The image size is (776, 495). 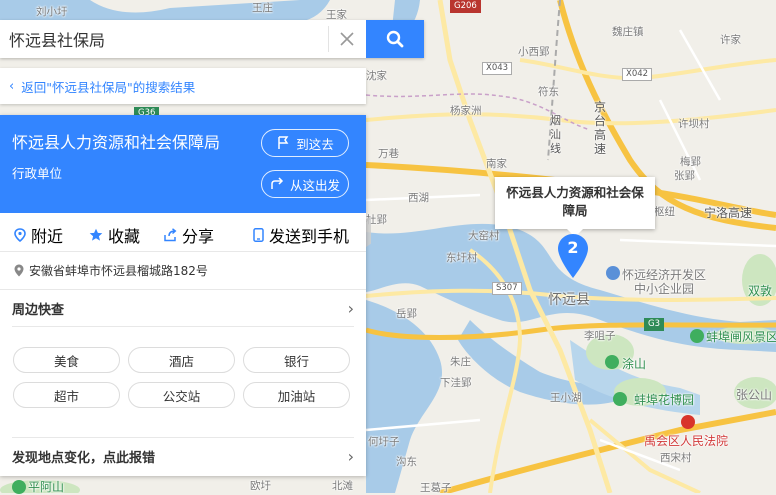 I want to click on address-row: 安徽省蚌埠市怀远县榴城路182号, so click(x=183, y=271).